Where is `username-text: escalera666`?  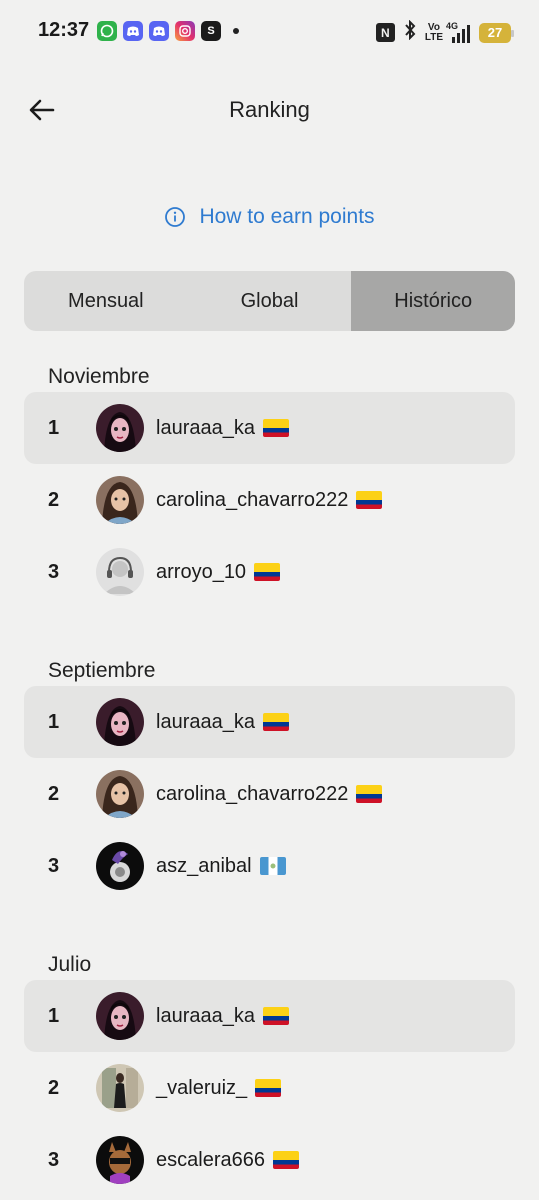 username-text: escalera666 is located at coordinates (210, 1159).